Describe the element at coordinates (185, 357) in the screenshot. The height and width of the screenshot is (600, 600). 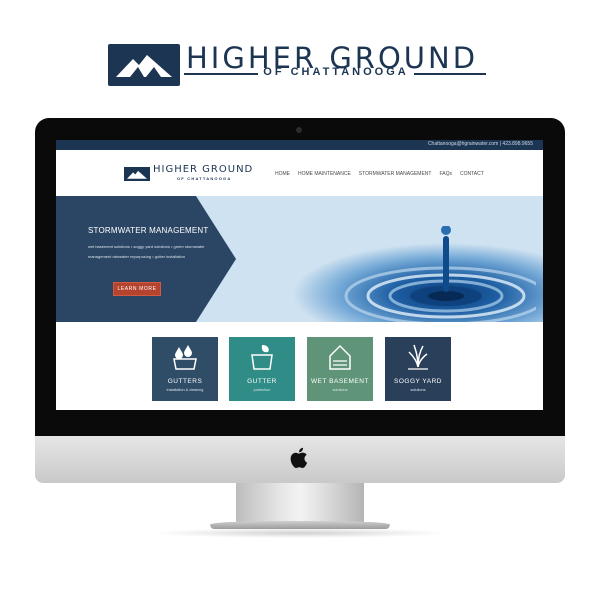
I see `water-drops-icon` at that location.